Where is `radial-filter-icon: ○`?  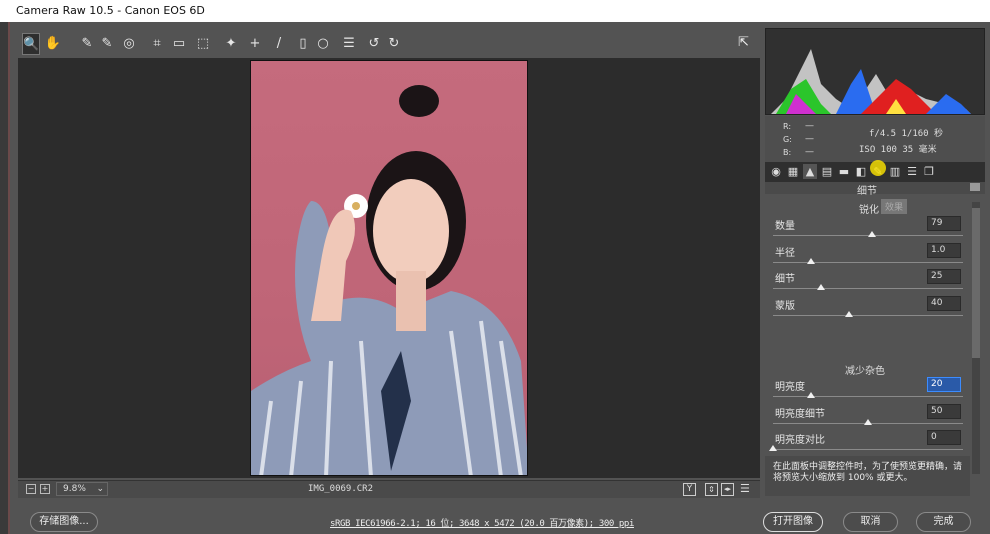
radial-filter-icon: ○ is located at coordinates (323, 44).